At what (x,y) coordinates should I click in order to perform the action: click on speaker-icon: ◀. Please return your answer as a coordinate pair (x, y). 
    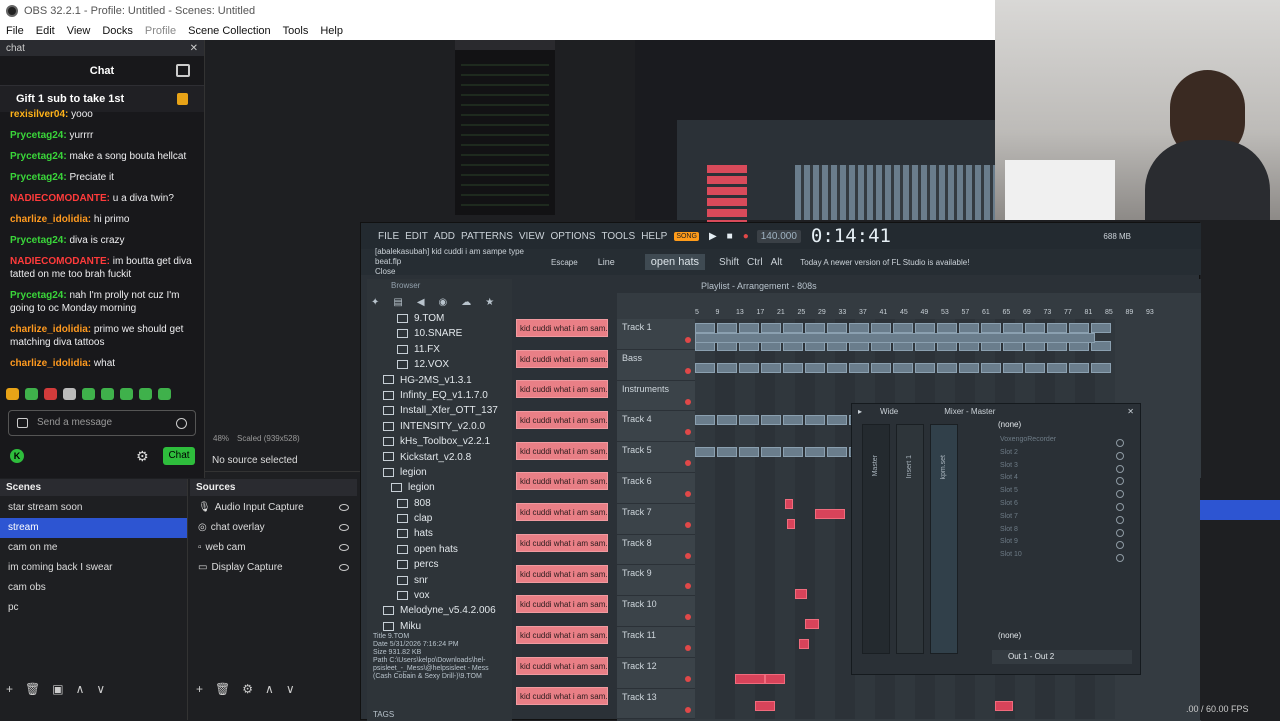
    Looking at the image, I should click on (421, 302).